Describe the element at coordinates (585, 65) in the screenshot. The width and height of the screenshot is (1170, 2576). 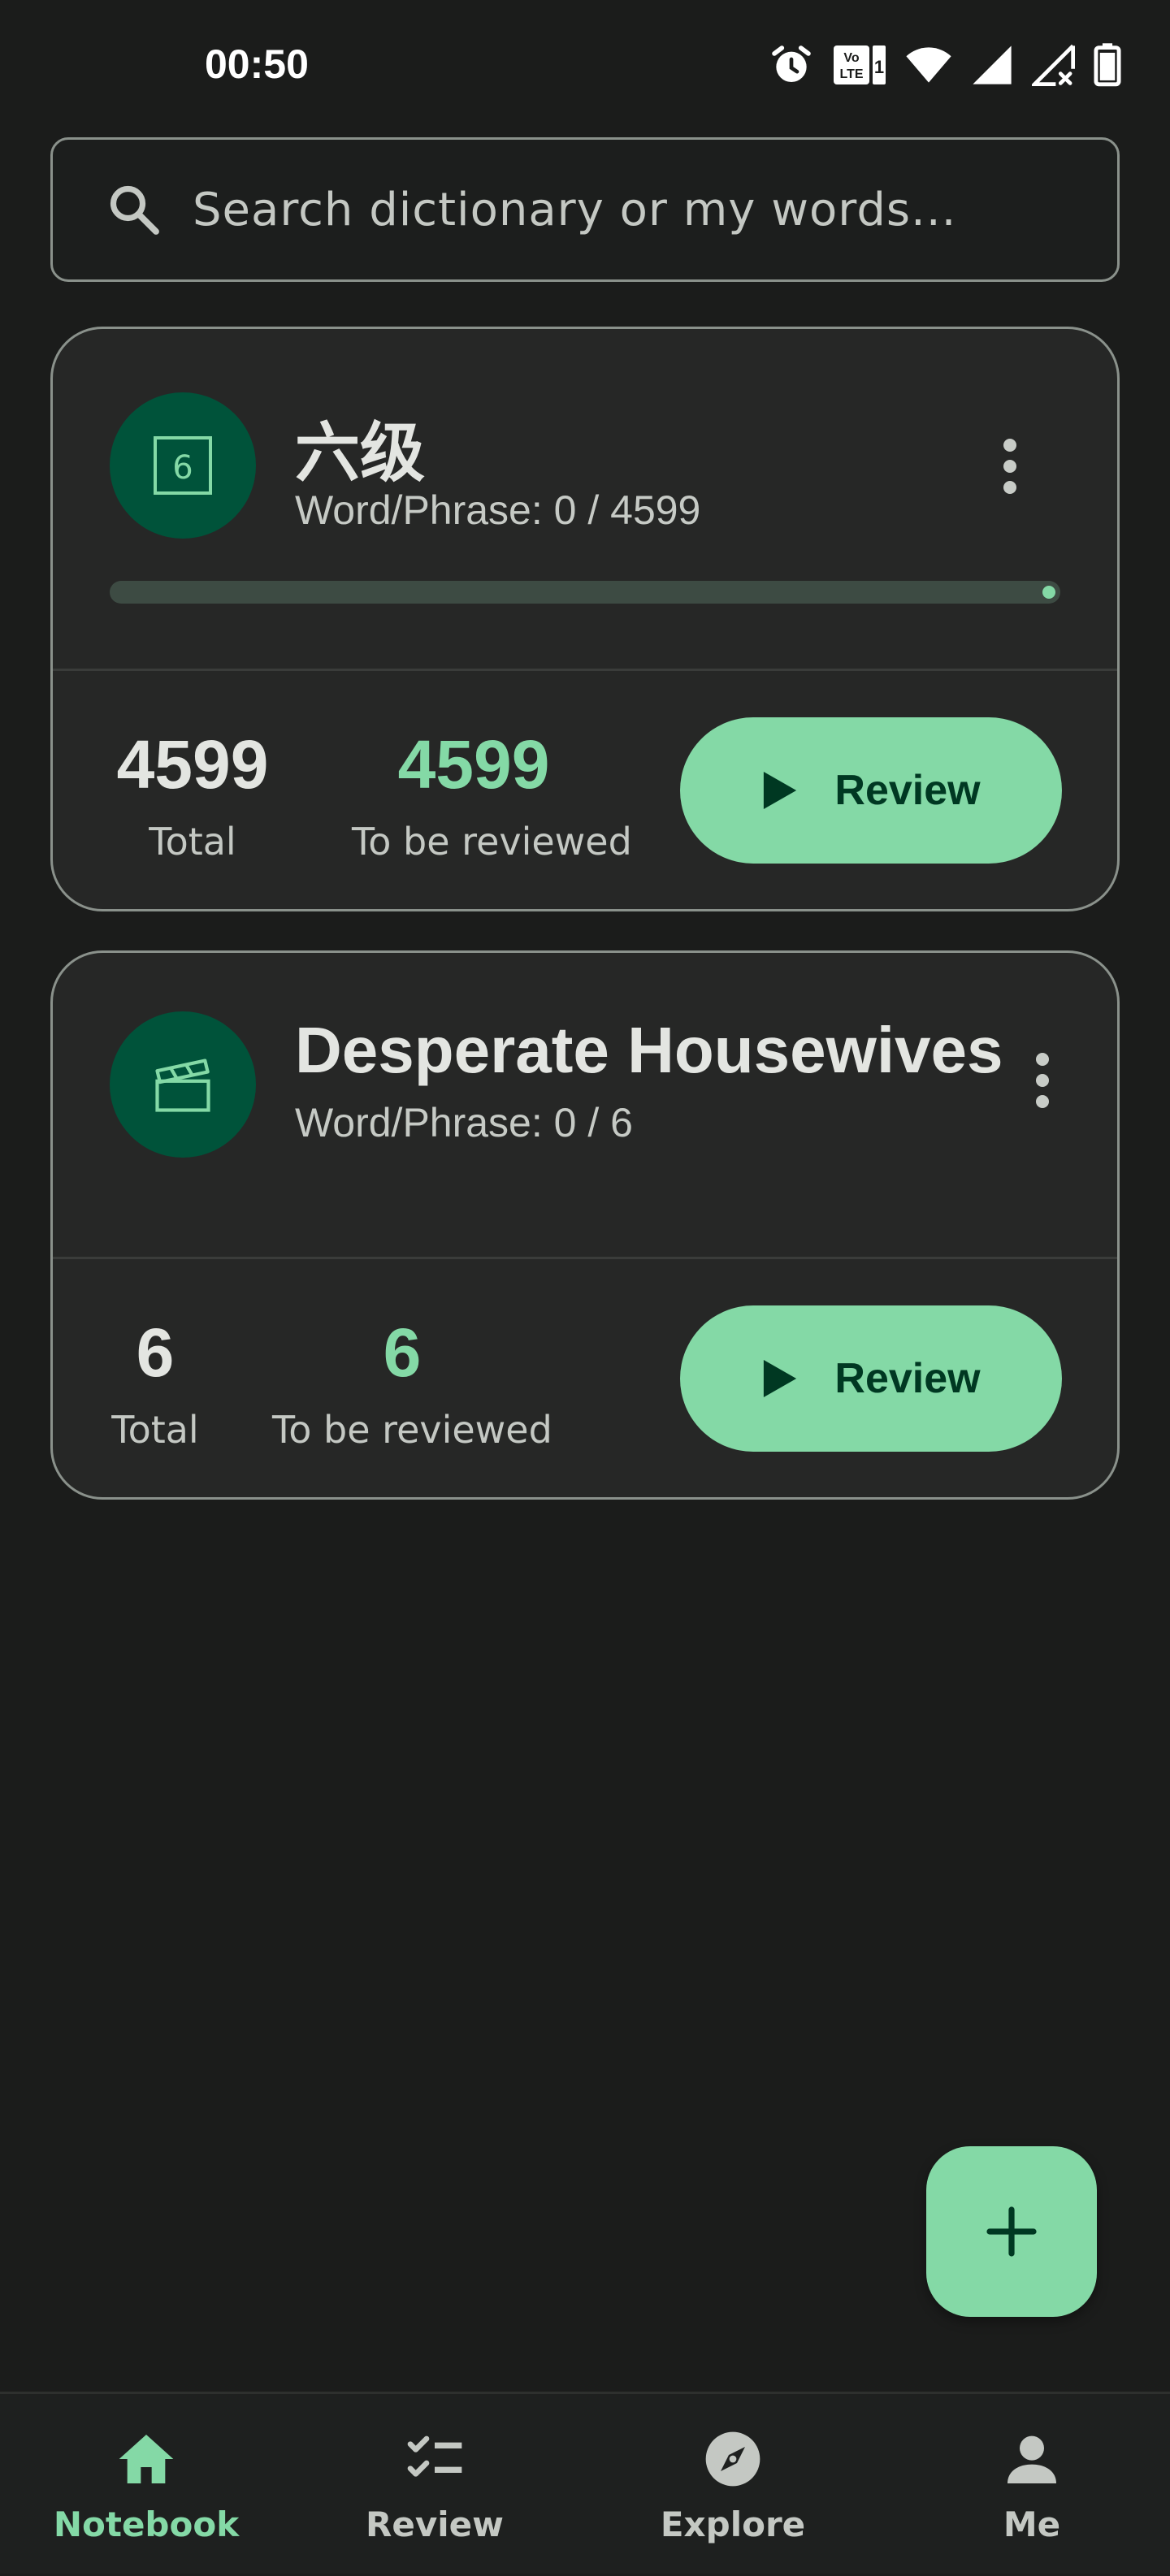
I see `status-bar: 00:50 Vo LTE 1` at that location.